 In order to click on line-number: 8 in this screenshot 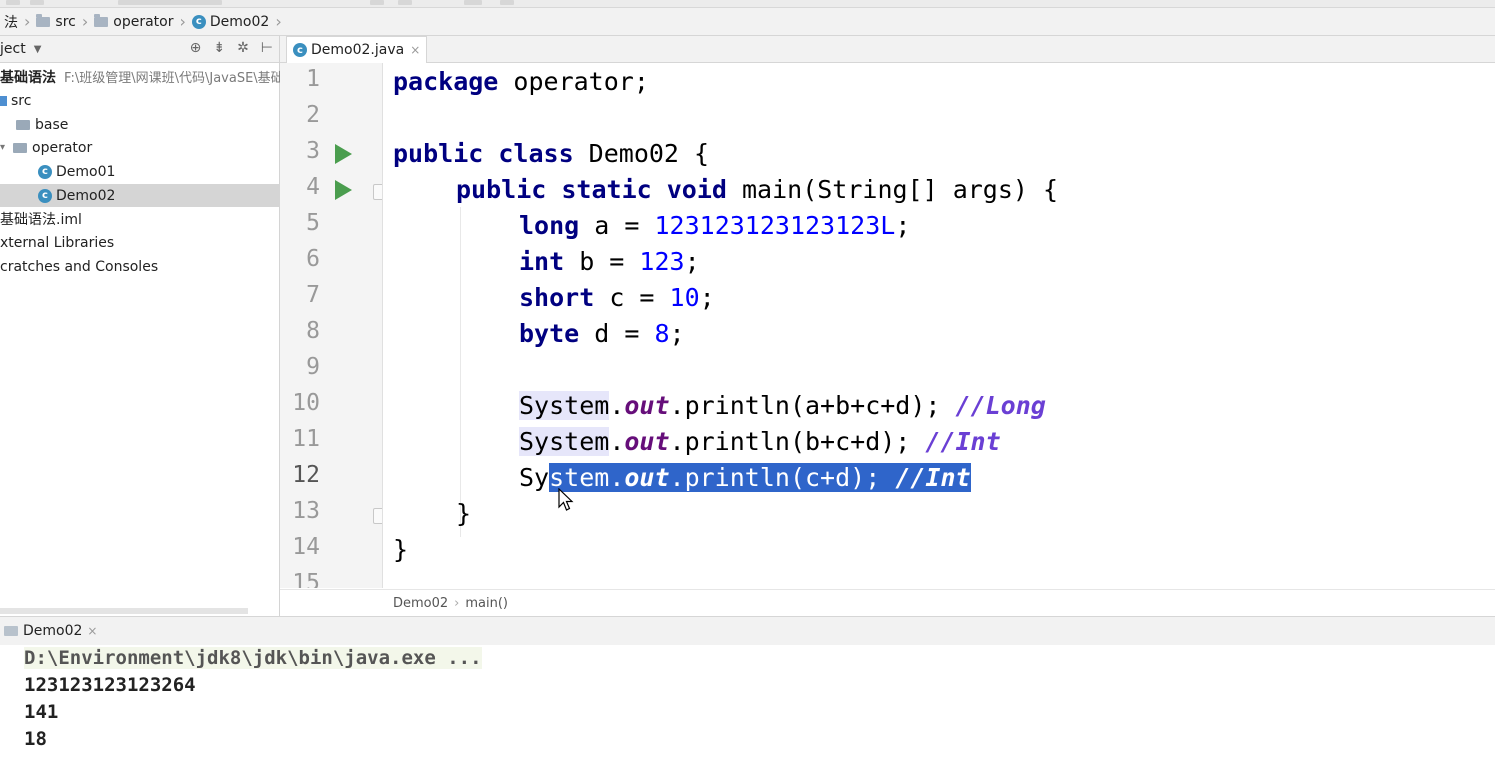, I will do `click(313, 331)`.